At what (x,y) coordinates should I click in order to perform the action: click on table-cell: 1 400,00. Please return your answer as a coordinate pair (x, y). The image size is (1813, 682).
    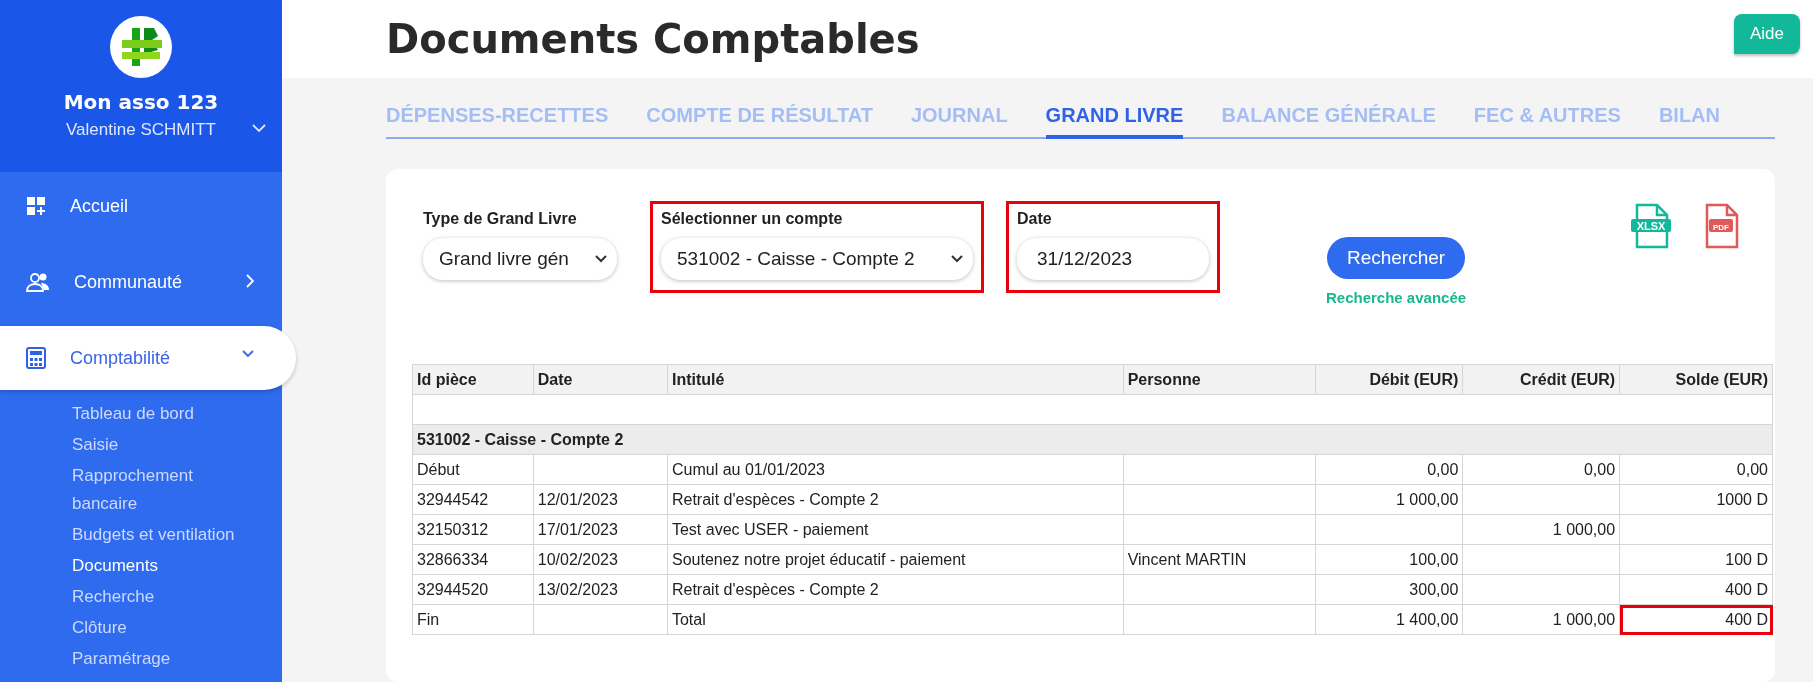
    Looking at the image, I should click on (1389, 619).